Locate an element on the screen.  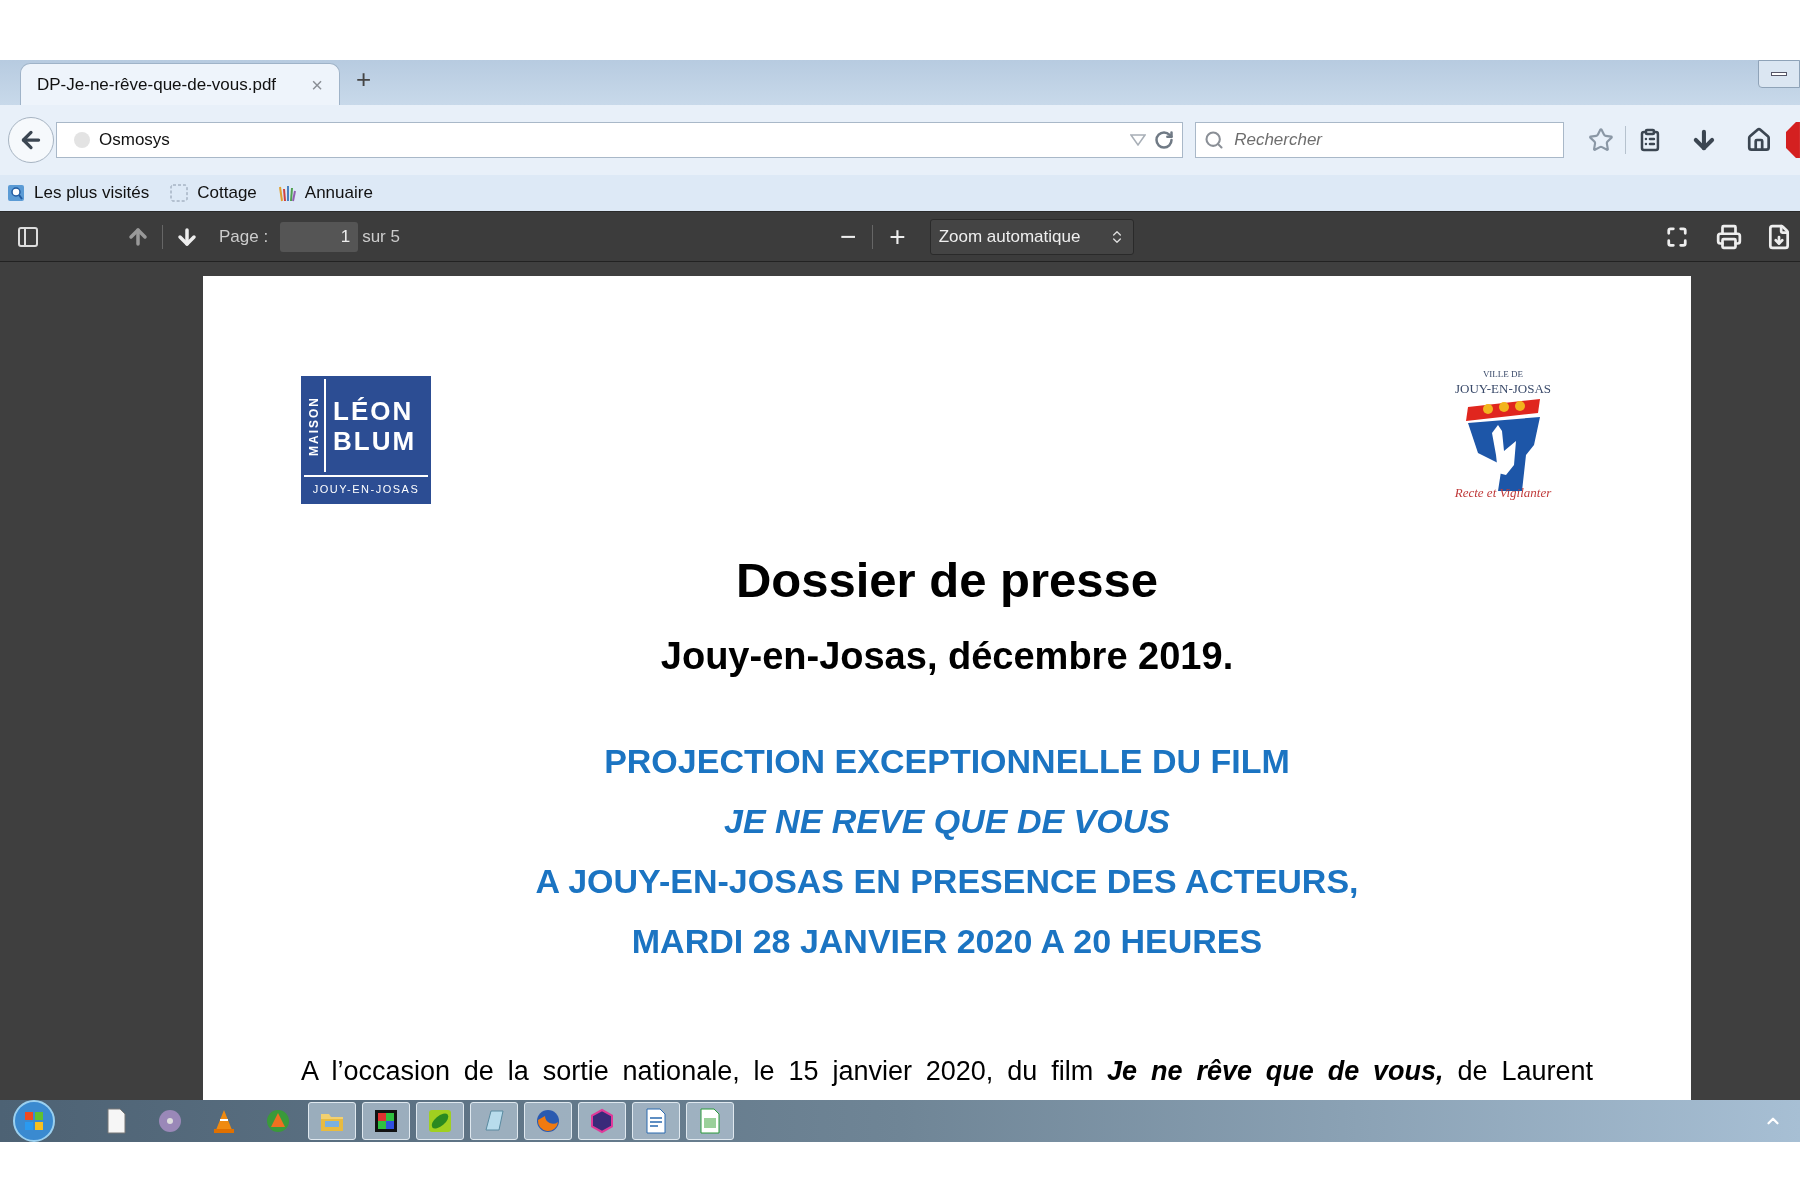
traffic-cone-icon is located at coordinates (224, 1121).